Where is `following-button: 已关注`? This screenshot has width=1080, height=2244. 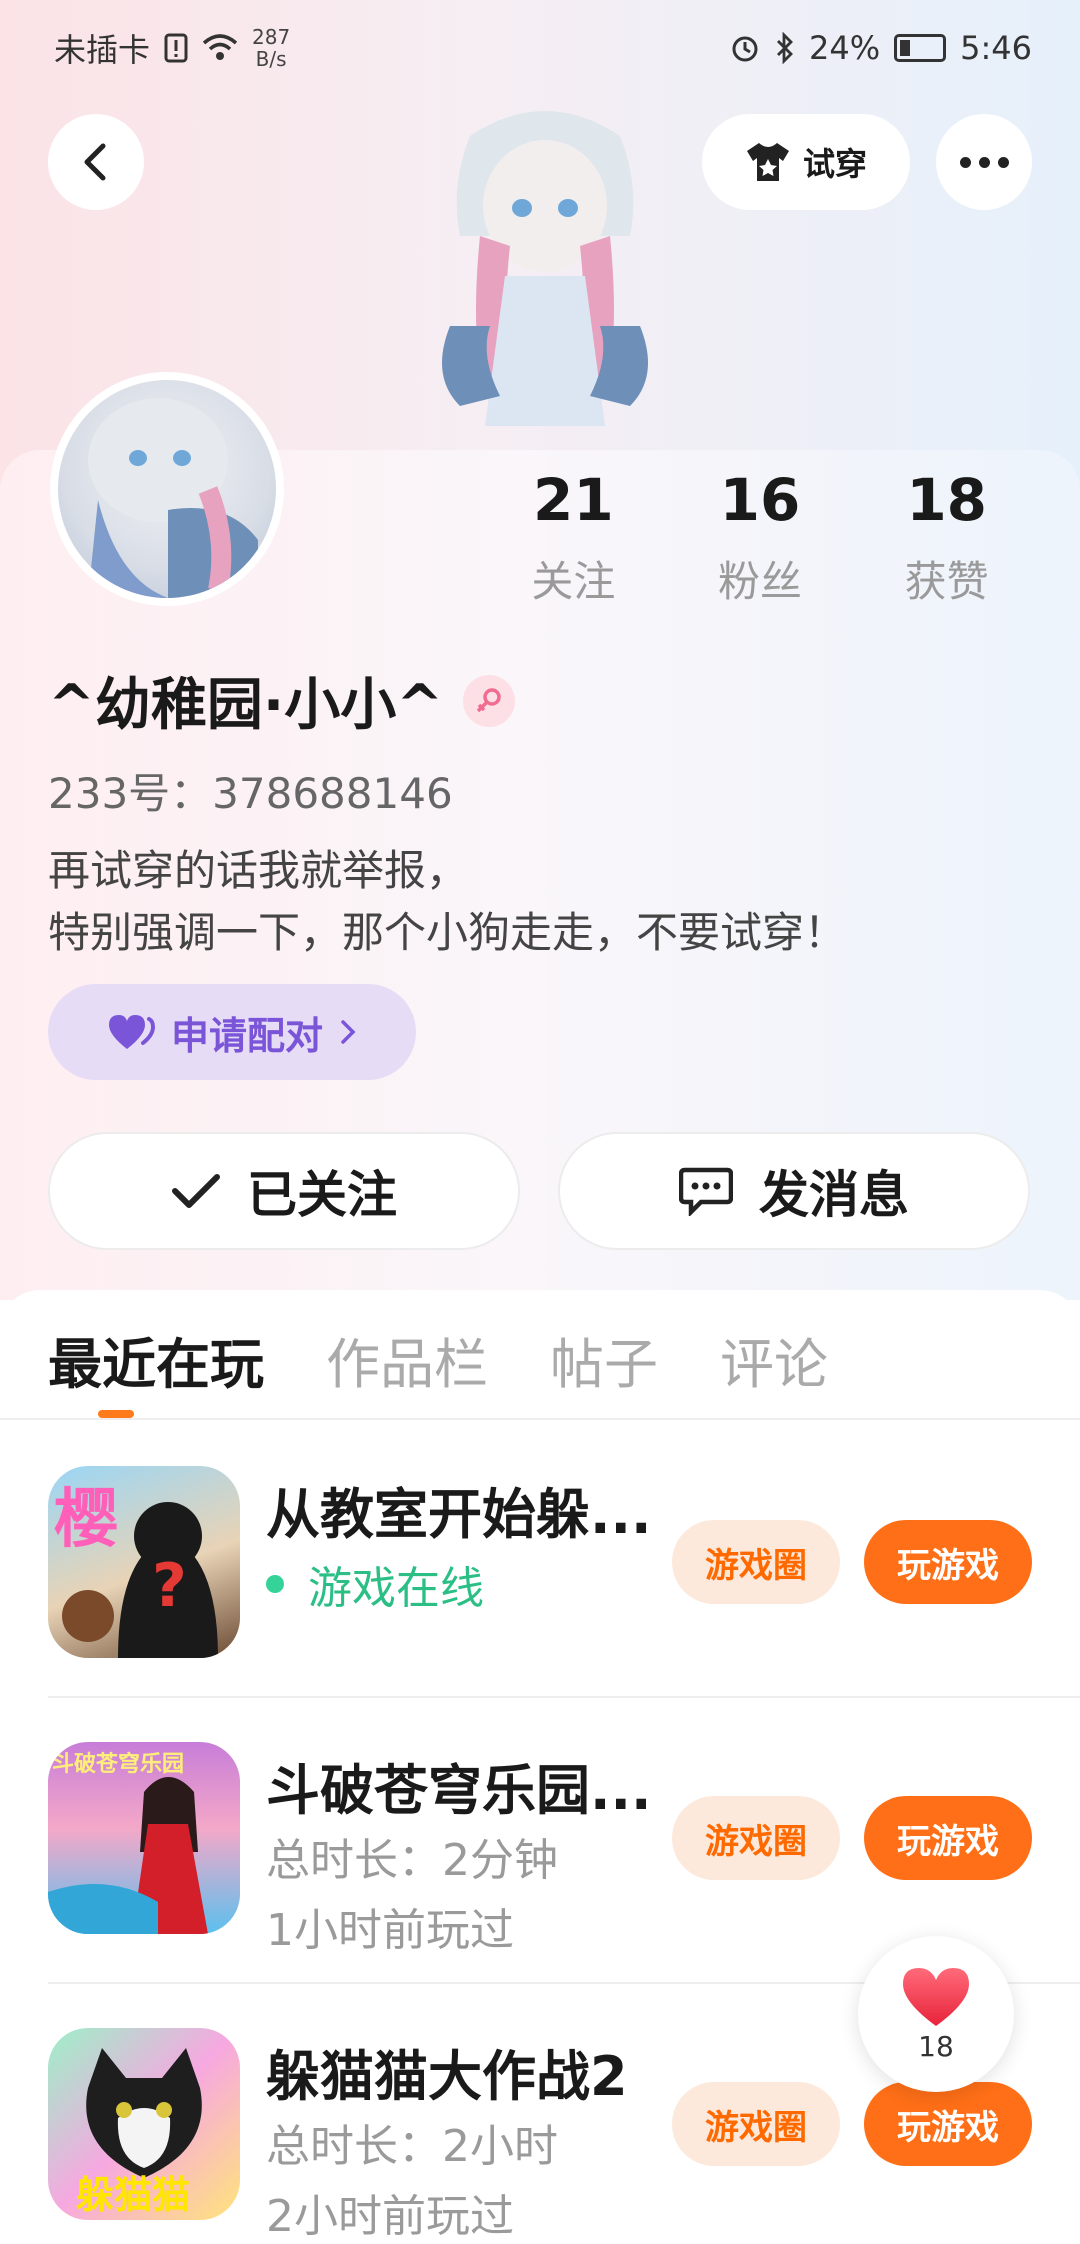
following-button: 已关注 is located at coordinates (284, 1191).